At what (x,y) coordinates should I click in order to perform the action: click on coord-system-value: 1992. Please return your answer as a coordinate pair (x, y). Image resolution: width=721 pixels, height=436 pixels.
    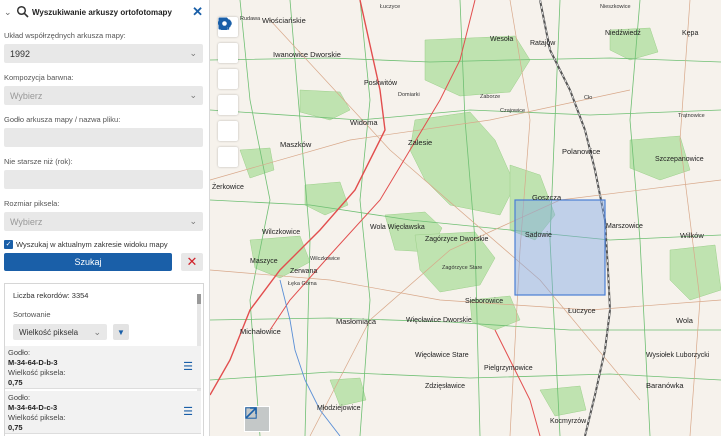
    Looking at the image, I should click on (20, 53).